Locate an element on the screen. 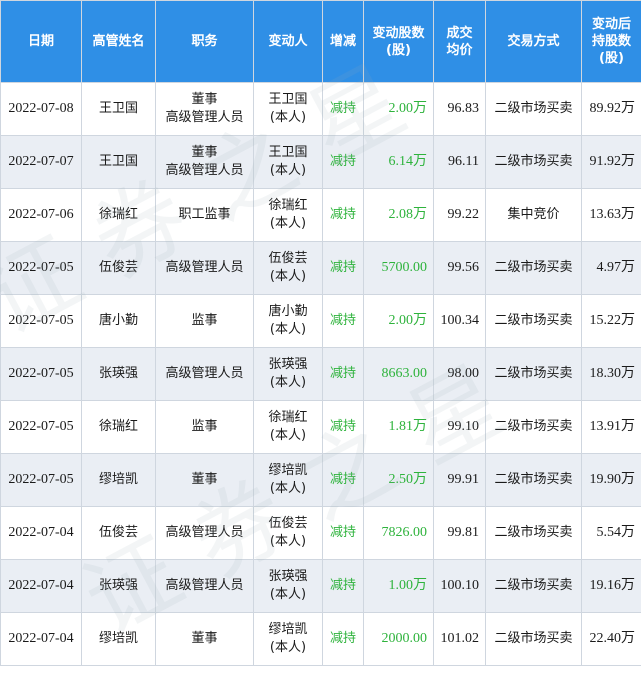 Image resolution: width=641 pixels, height=673 pixels. cell-name: 唐小勤 is located at coordinates (118, 321).